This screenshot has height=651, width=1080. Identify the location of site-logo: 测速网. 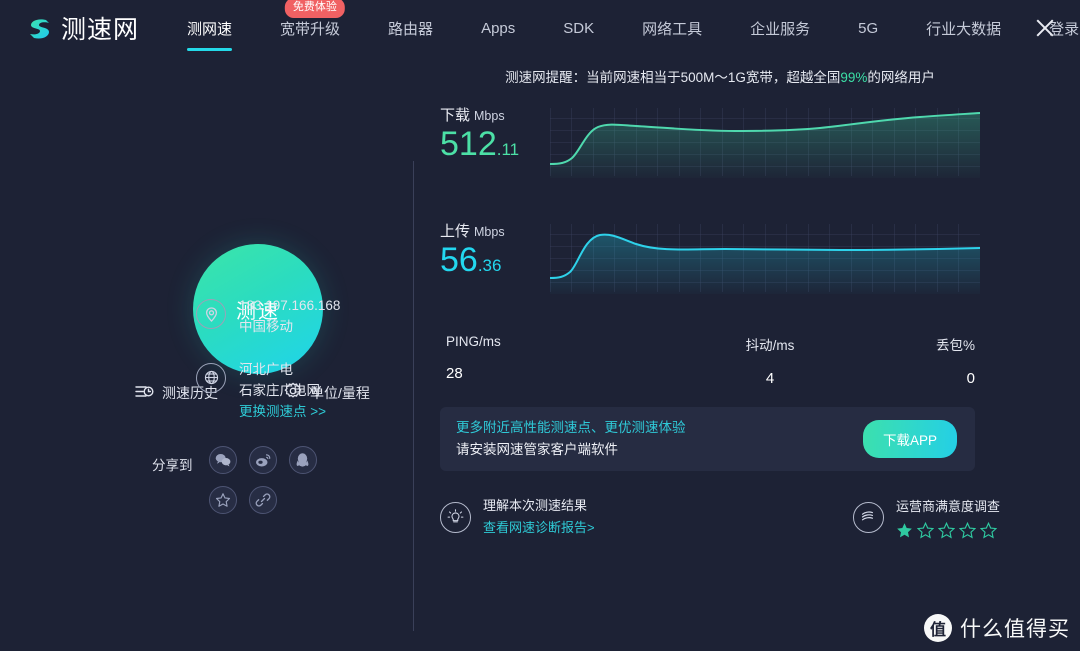
(82, 28).